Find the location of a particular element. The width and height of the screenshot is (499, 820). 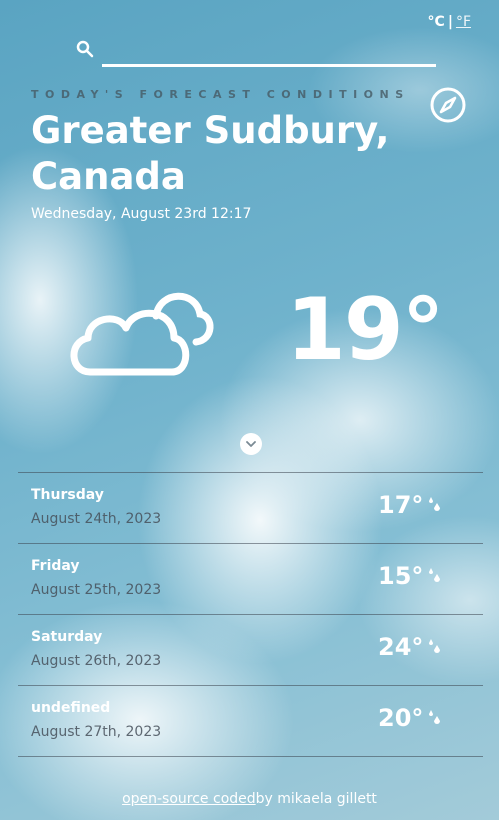

forecast-day: Saturday is located at coordinates (67, 637).